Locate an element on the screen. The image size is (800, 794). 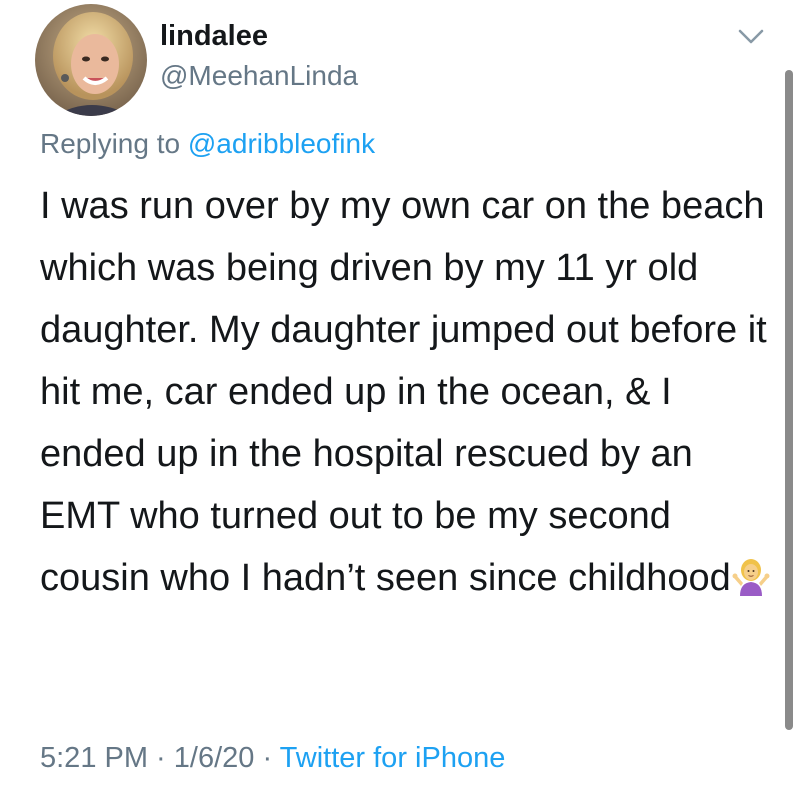
replying-to-label: Replying to is located at coordinates (114, 143).